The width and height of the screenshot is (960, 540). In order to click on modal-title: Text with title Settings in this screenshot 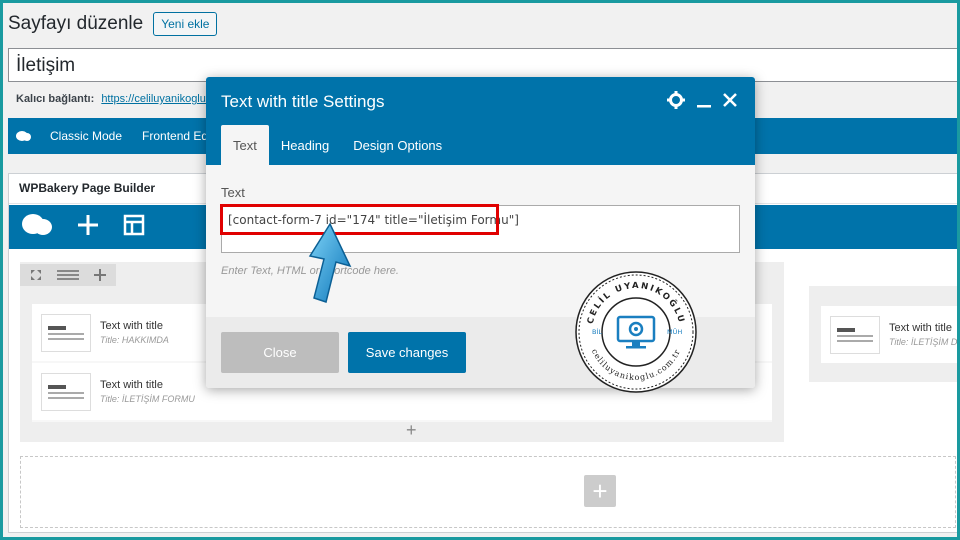, I will do `click(303, 101)`.